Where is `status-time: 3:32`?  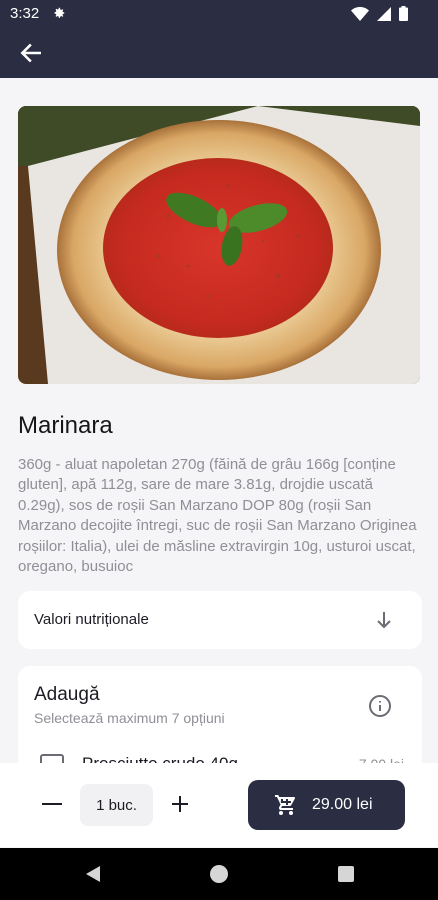
status-time: 3:32 is located at coordinates (25, 13).